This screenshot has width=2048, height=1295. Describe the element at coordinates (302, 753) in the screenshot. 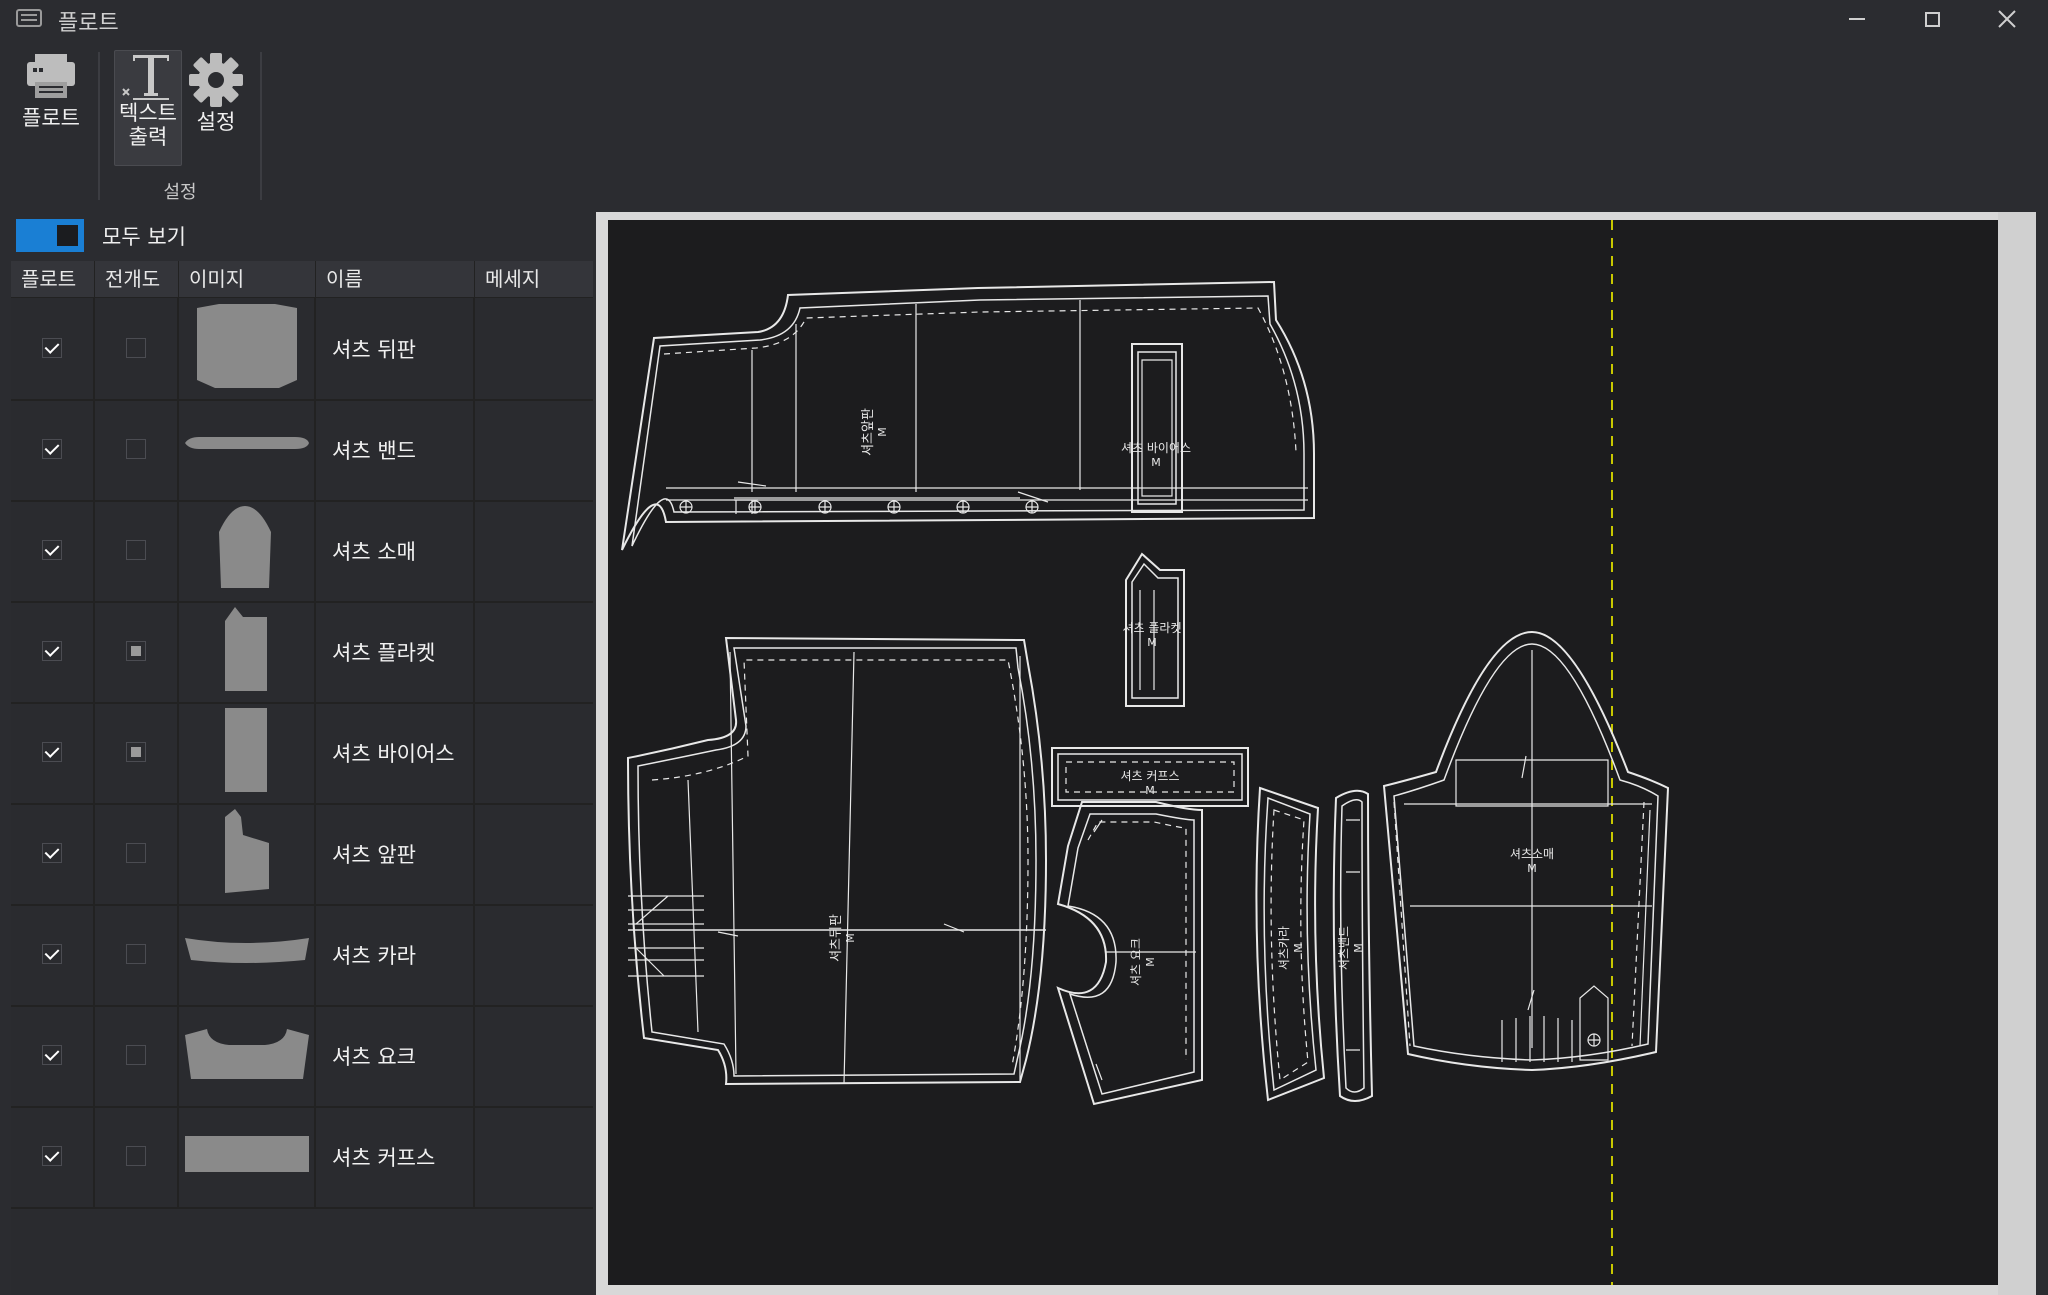

I see `table-row: 셔츠 바이어스` at that location.